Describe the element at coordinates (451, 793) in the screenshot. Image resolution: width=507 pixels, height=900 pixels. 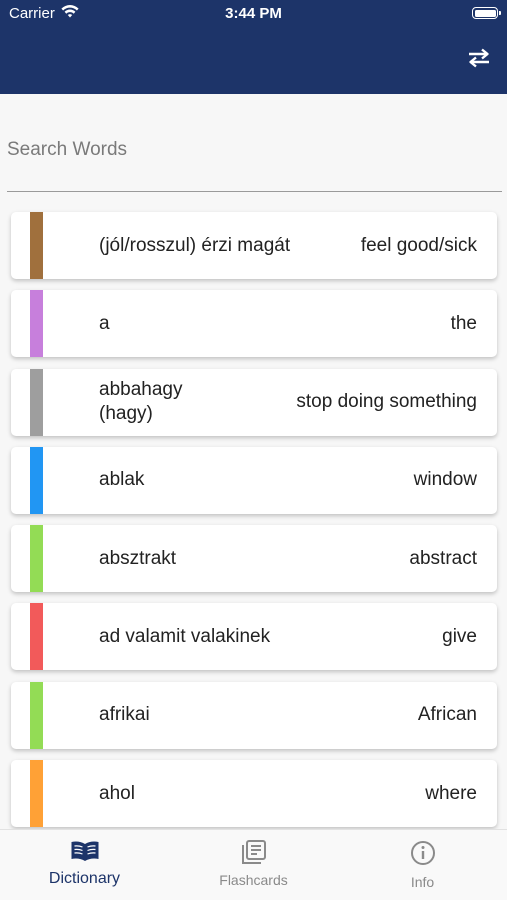
I see `english-translation: where` at that location.